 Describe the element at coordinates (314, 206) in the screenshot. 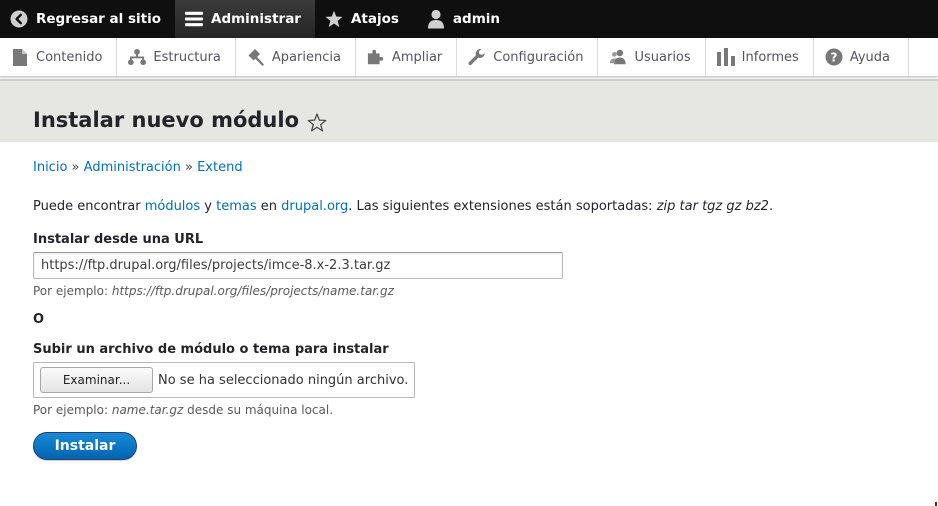

I see `drupal-org-link: drupal.org` at that location.